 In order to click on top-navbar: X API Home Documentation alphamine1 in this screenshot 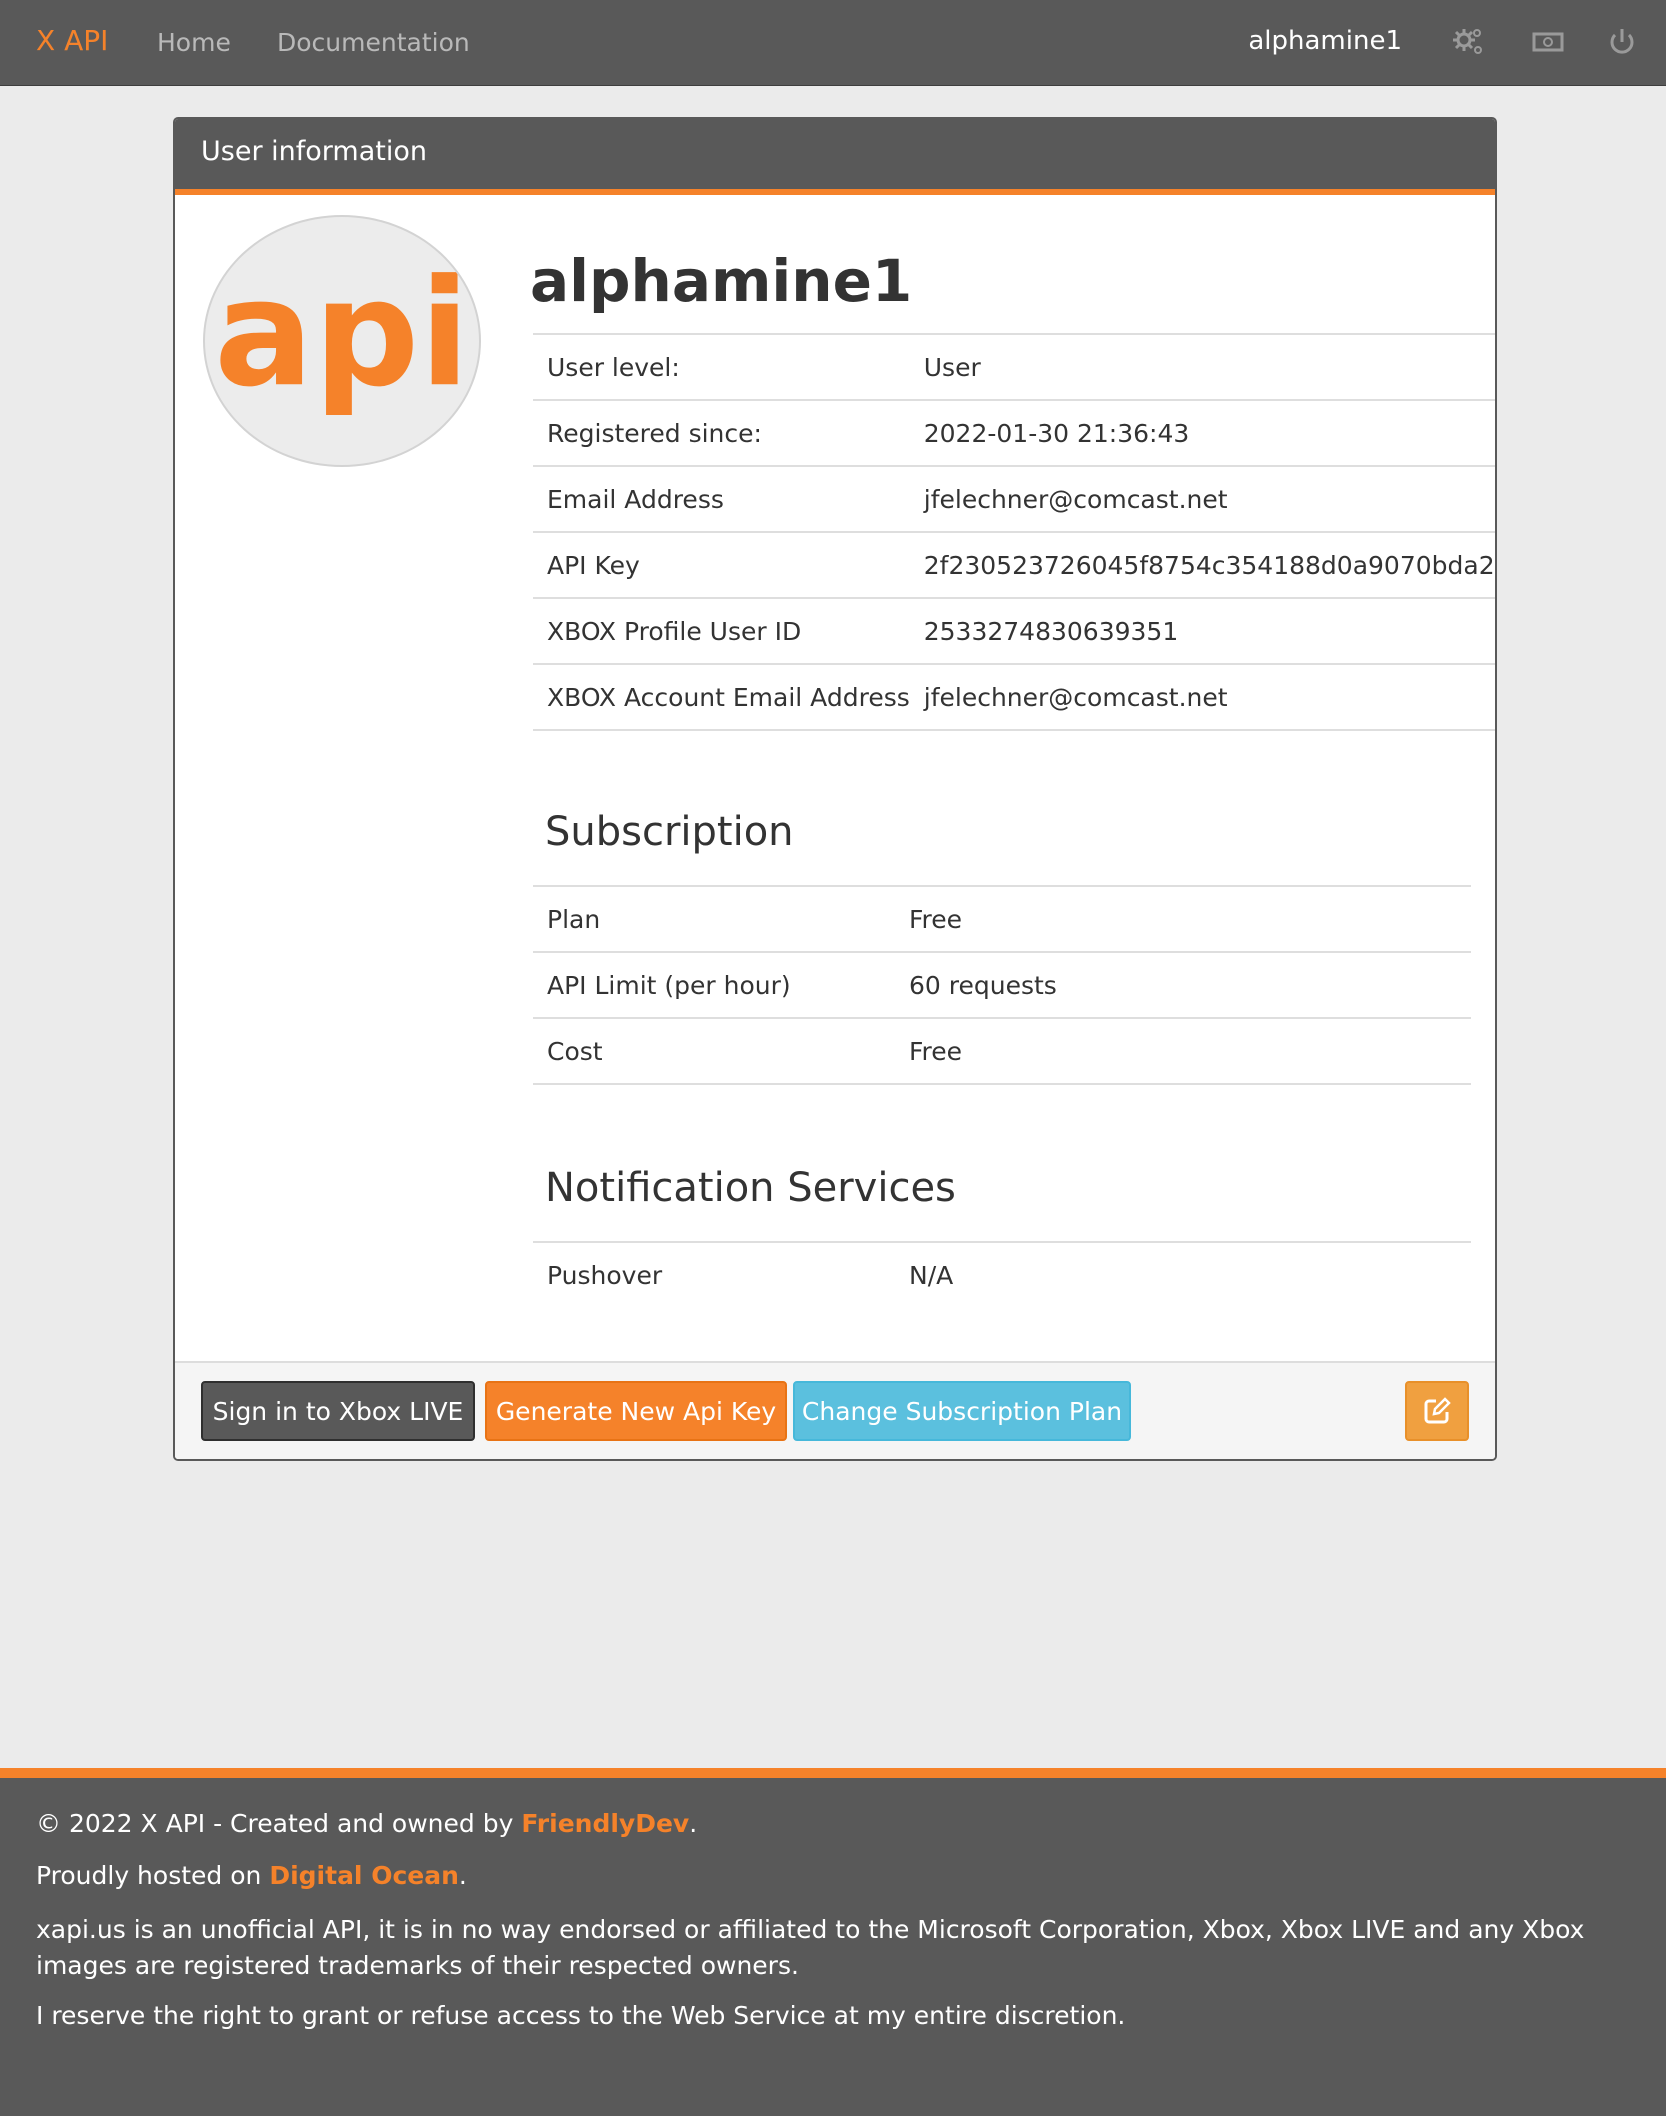, I will do `click(833, 43)`.